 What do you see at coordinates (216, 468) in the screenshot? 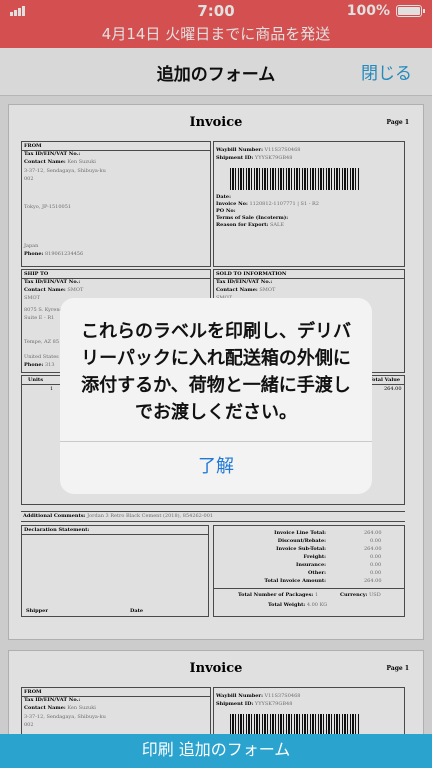
I see `ok-button: 了解` at bounding box center [216, 468].